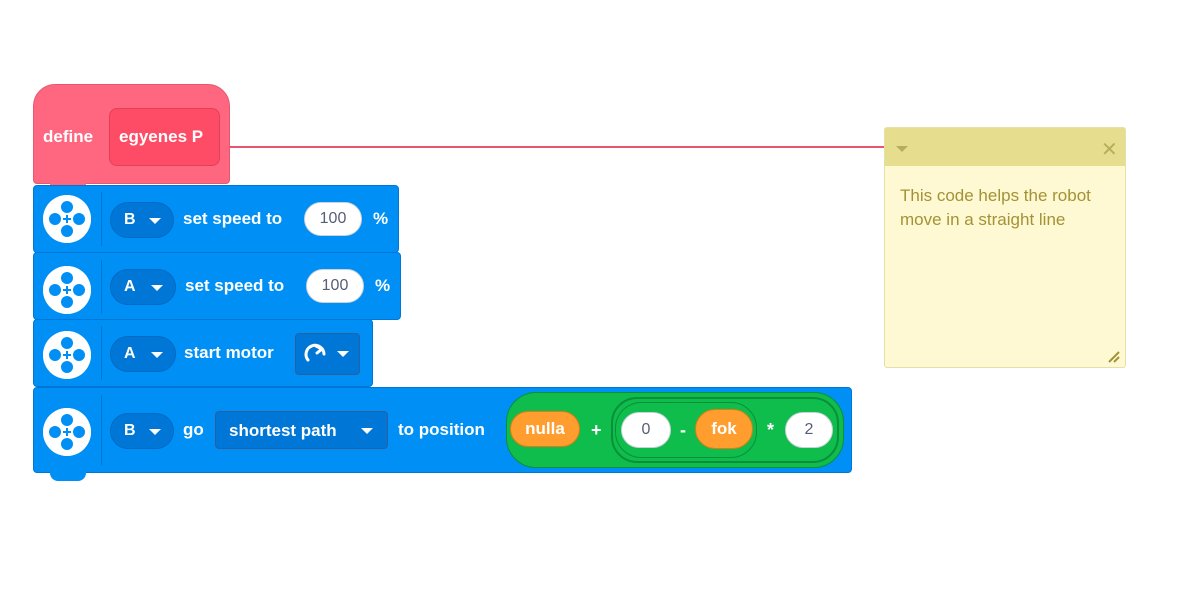  Describe the element at coordinates (902, 149) in the screenshot. I see `collapse-icon` at that location.